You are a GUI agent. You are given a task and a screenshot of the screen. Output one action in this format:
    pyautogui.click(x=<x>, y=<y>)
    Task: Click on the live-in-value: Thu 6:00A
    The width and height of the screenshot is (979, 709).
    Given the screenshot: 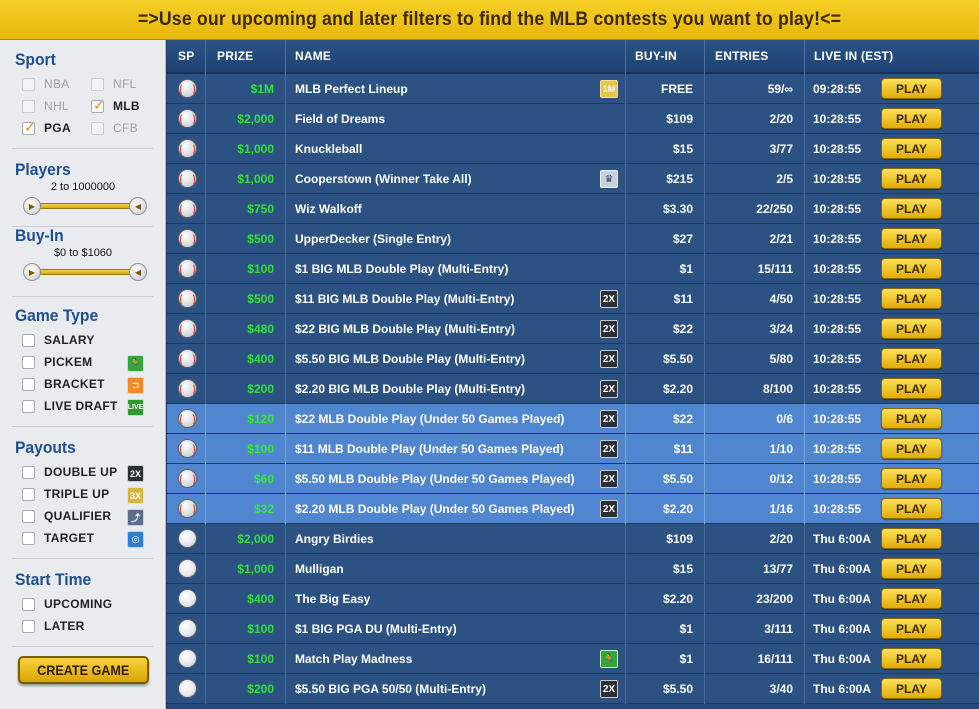 What is the action you would take?
    pyautogui.click(x=842, y=689)
    